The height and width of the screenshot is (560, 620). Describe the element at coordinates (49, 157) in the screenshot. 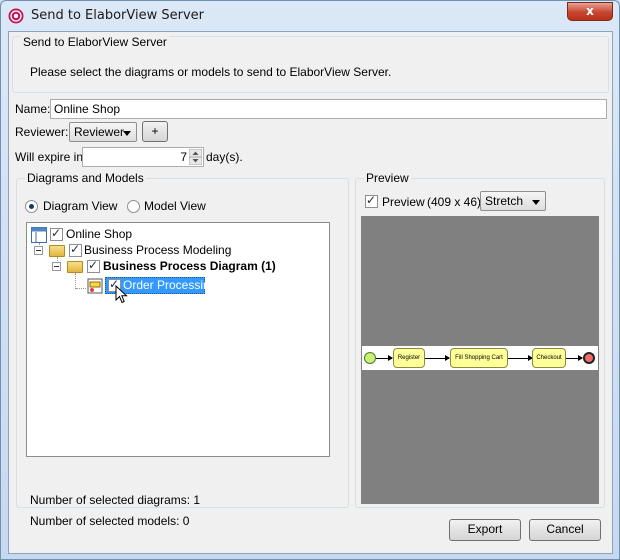

I see `expire-label: Will expire in` at that location.